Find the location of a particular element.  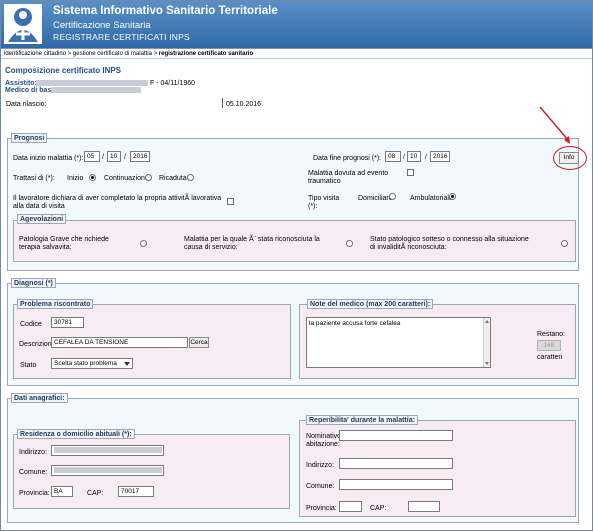

comune-input is located at coordinates (107, 470).